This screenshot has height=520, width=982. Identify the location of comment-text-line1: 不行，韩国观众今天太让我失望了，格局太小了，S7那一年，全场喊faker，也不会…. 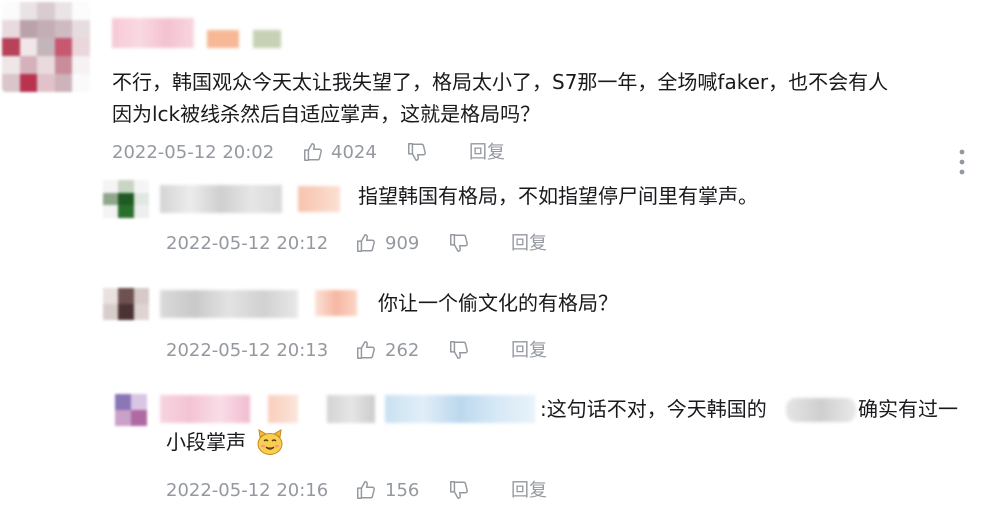
(500, 82).